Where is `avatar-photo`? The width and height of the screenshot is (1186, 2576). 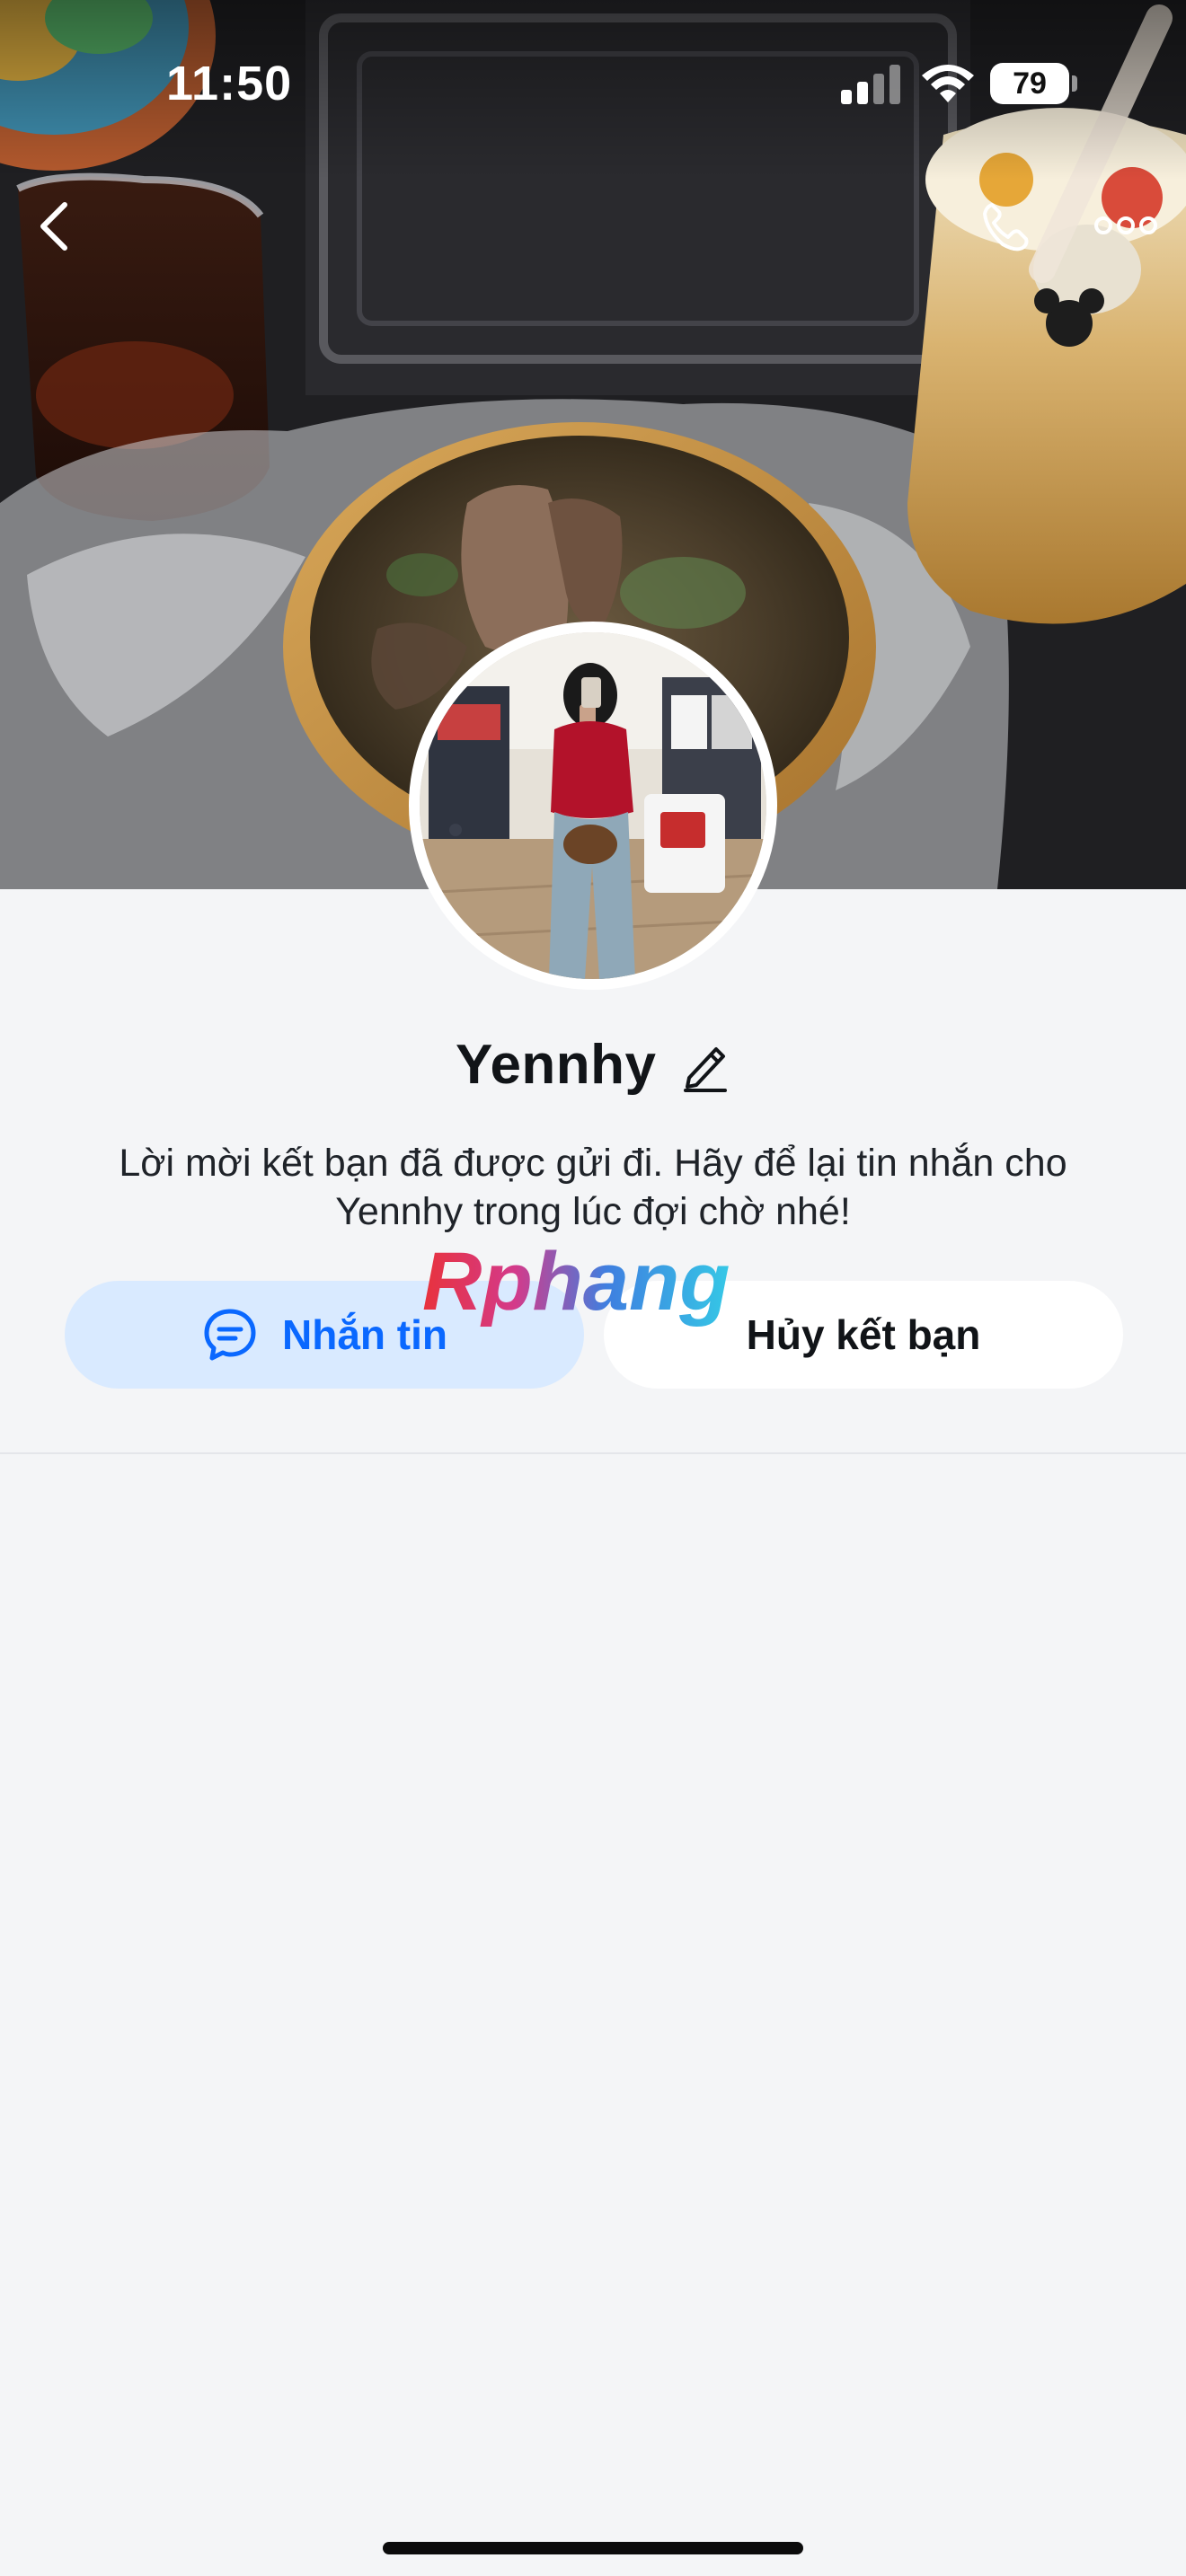
avatar-photo is located at coordinates (593, 805).